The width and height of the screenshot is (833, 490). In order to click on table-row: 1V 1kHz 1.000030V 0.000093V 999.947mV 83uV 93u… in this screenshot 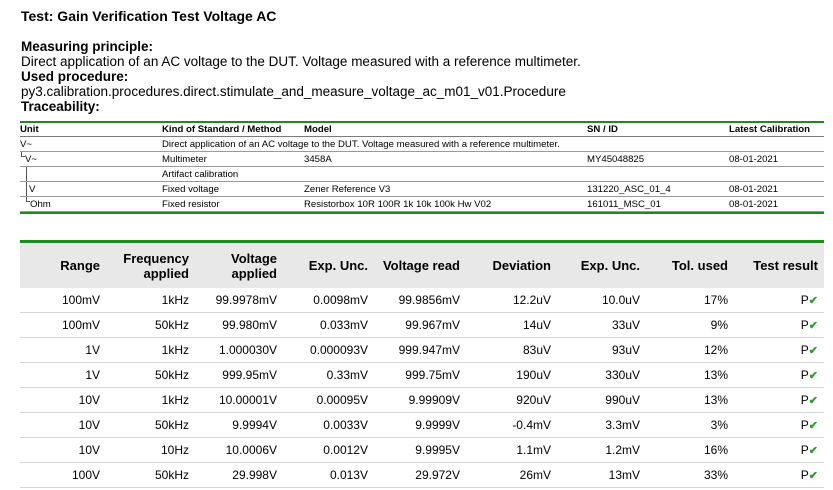, I will do `click(422, 350)`.